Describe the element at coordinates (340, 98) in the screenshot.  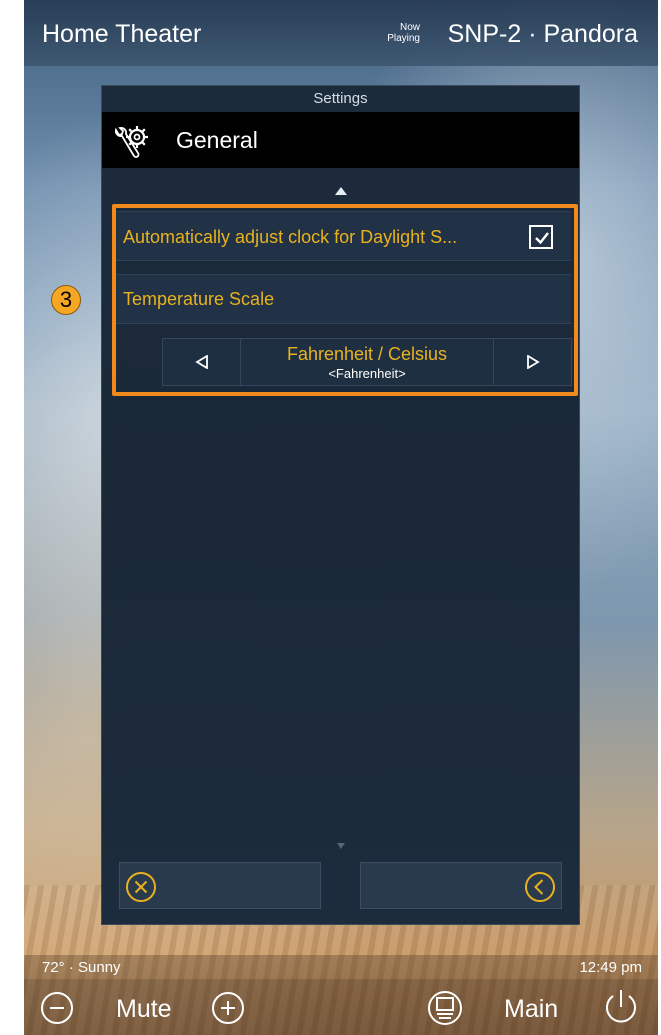
I see `panel-caption: Settings` at that location.